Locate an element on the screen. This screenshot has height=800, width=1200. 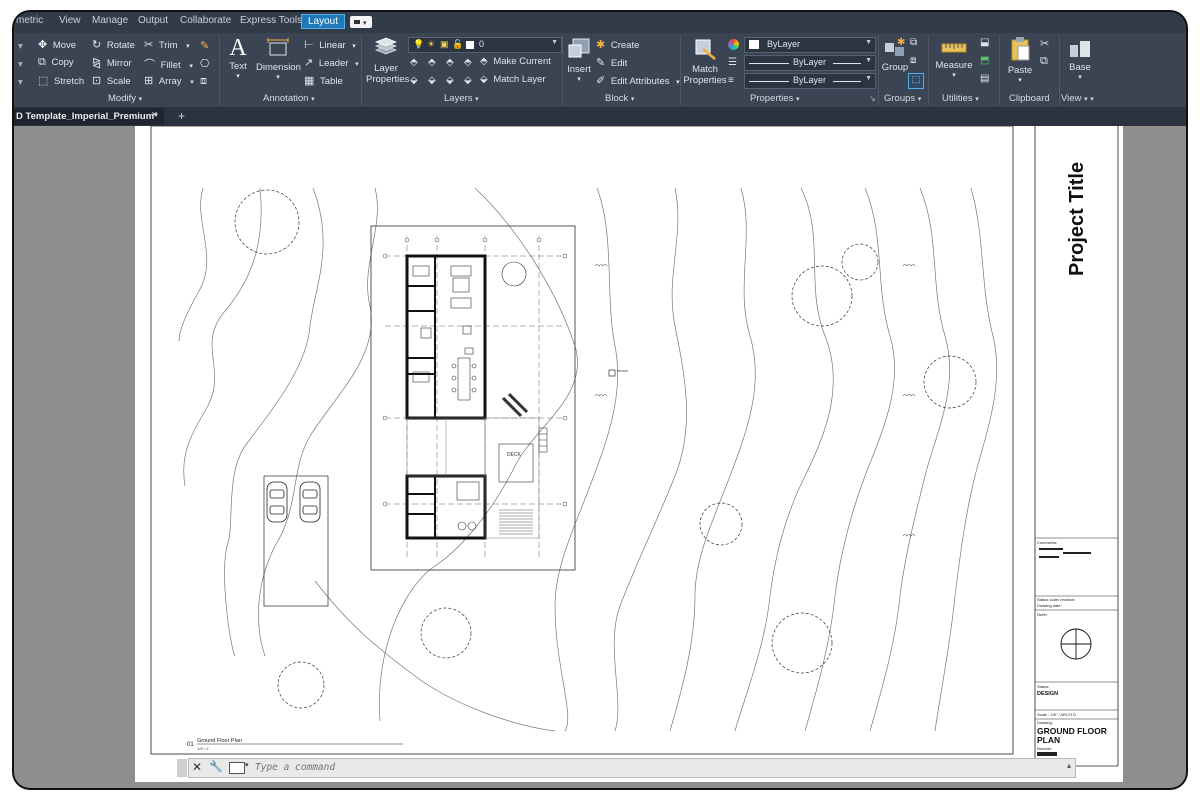
annotation-panel-title: Annotation ▾ is located at coordinates (289, 98).